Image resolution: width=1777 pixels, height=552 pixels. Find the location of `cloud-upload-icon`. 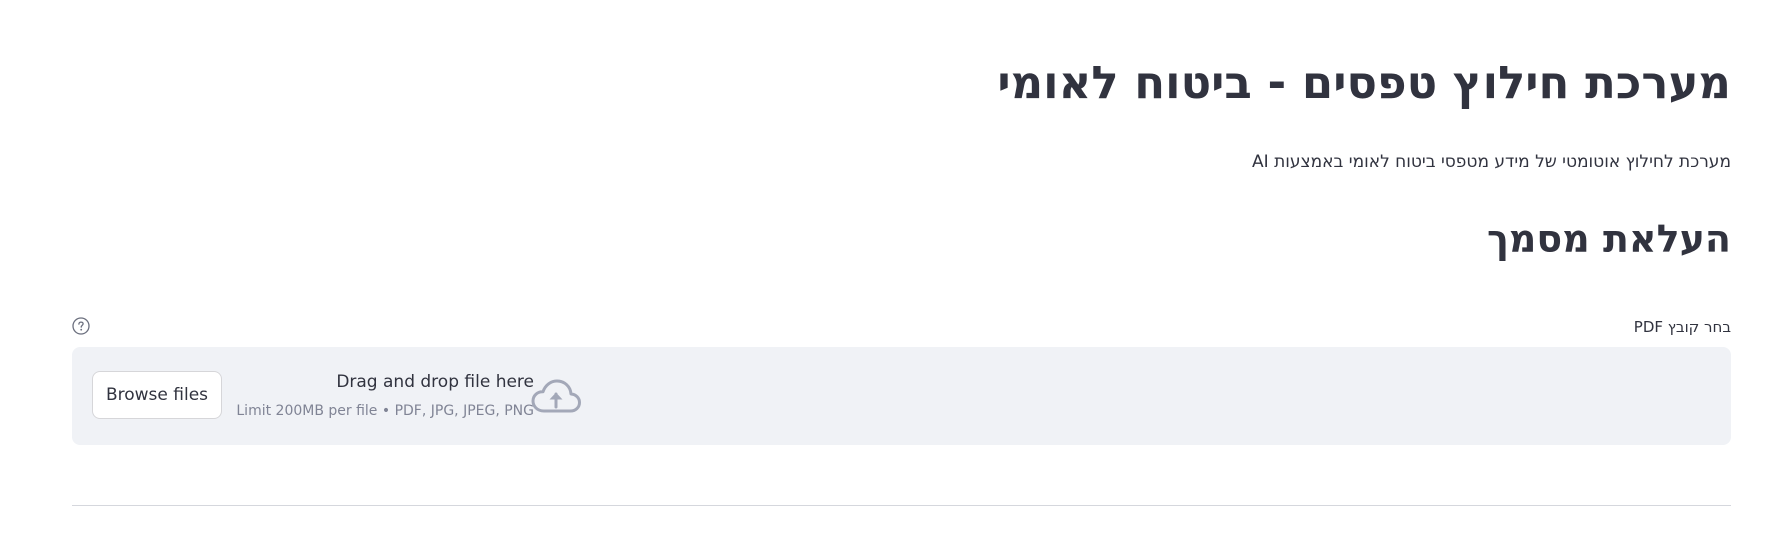

cloud-upload-icon is located at coordinates (556, 397).